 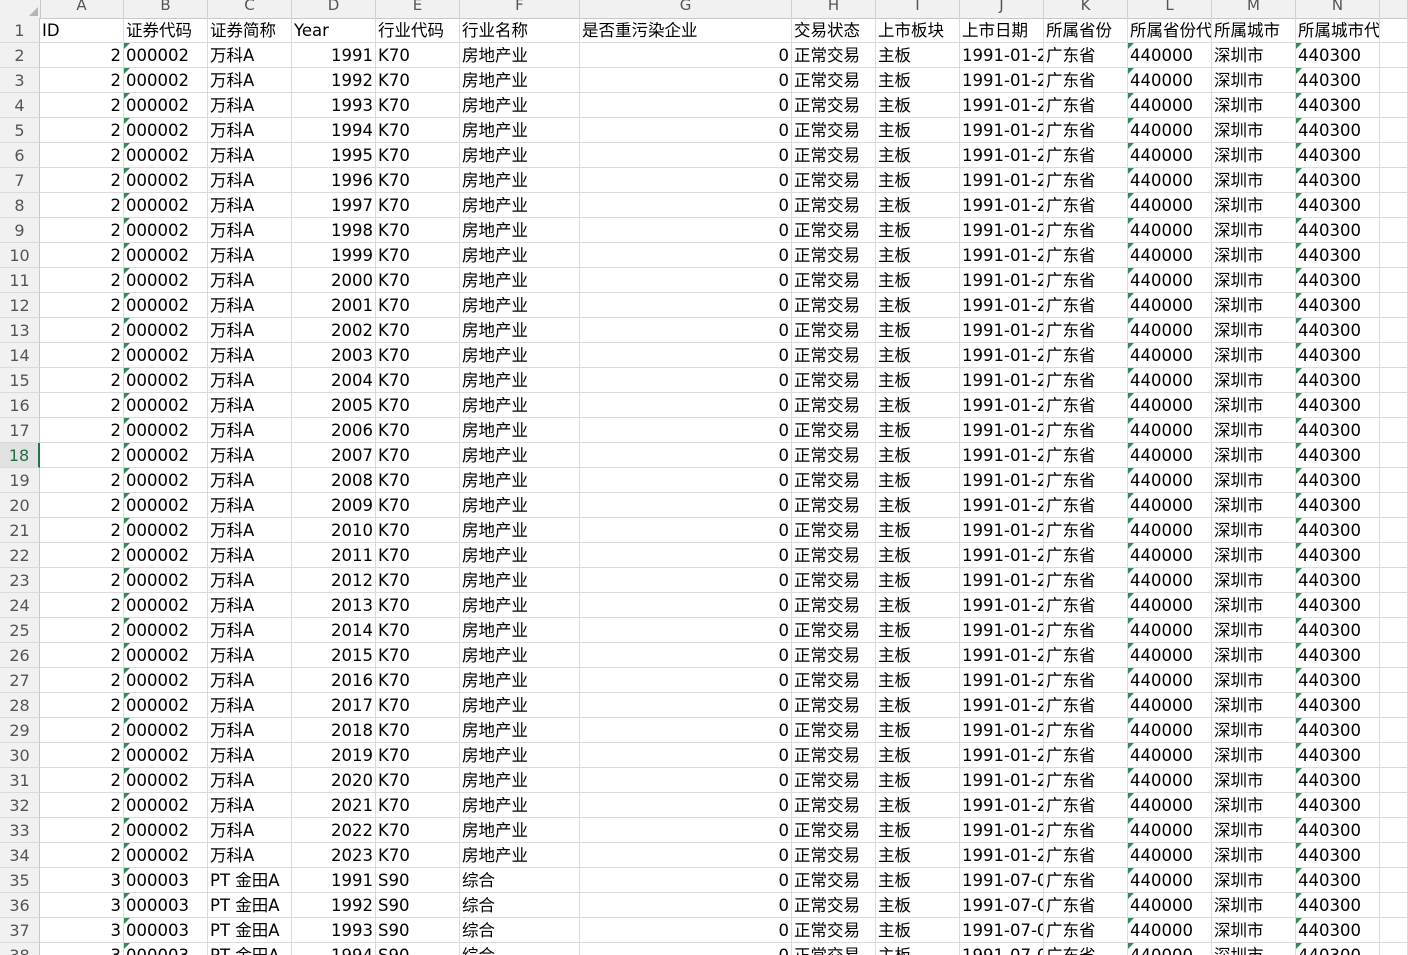 What do you see at coordinates (82, 9) in the screenshot?
I see `column-header-A: A` at bounding box center [82, 9].